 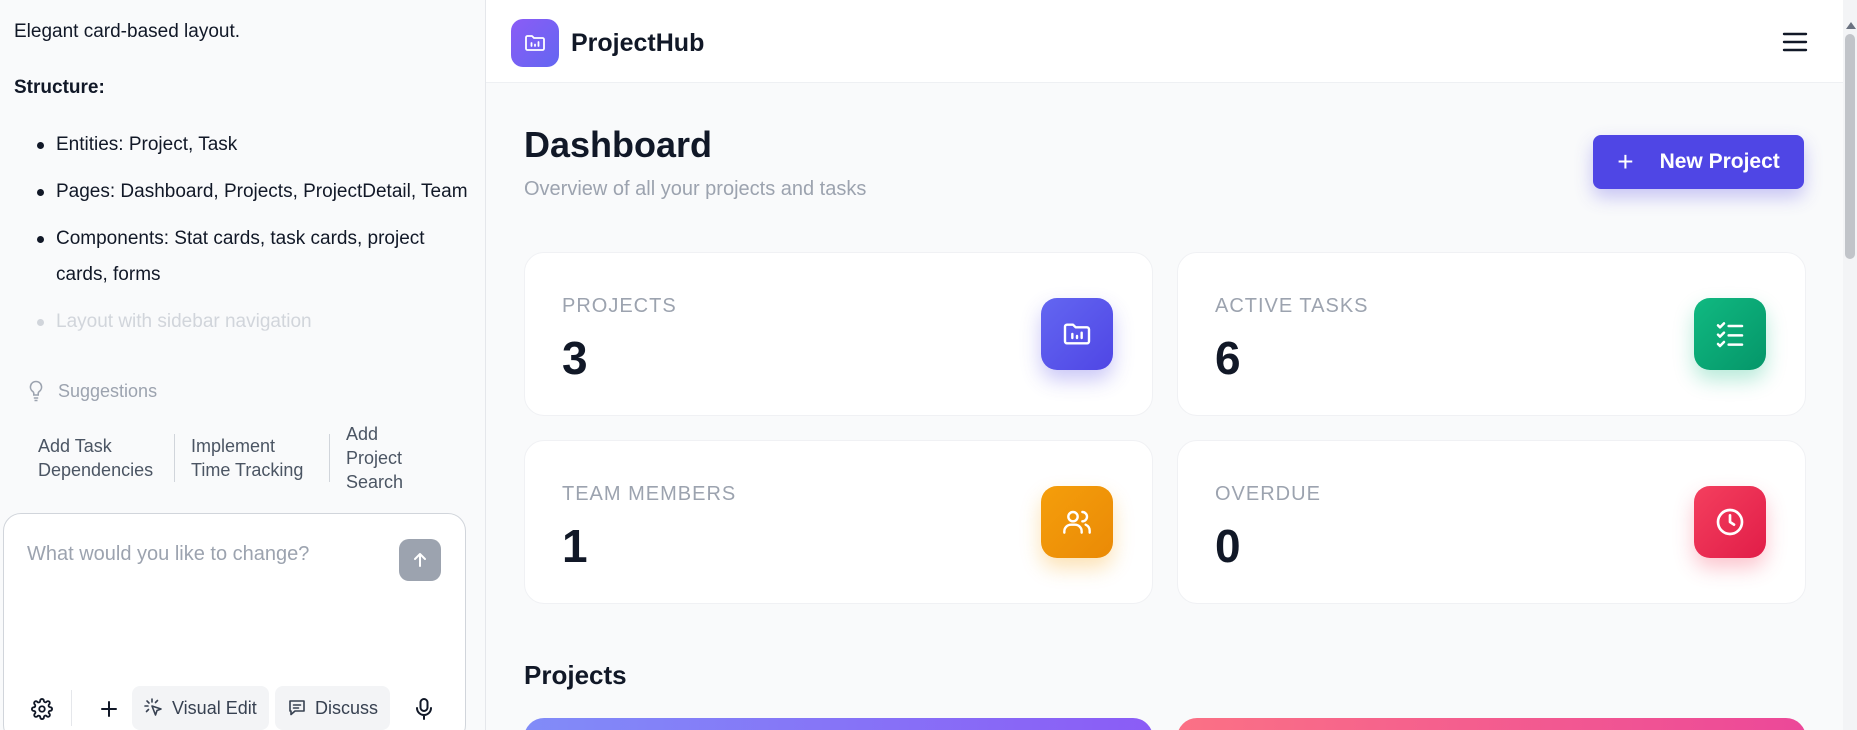 I want to click on stat-label: TEAM MEMBERS, so click(x=649, y=494).